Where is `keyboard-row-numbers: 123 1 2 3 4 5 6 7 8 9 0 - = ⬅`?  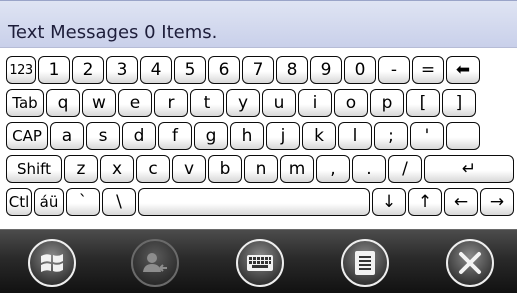 keyboard-row-numbers: 123 1 2 3 4 5 6 7 8 9 0 - = ⬅ is located at coordinates (258, 71).